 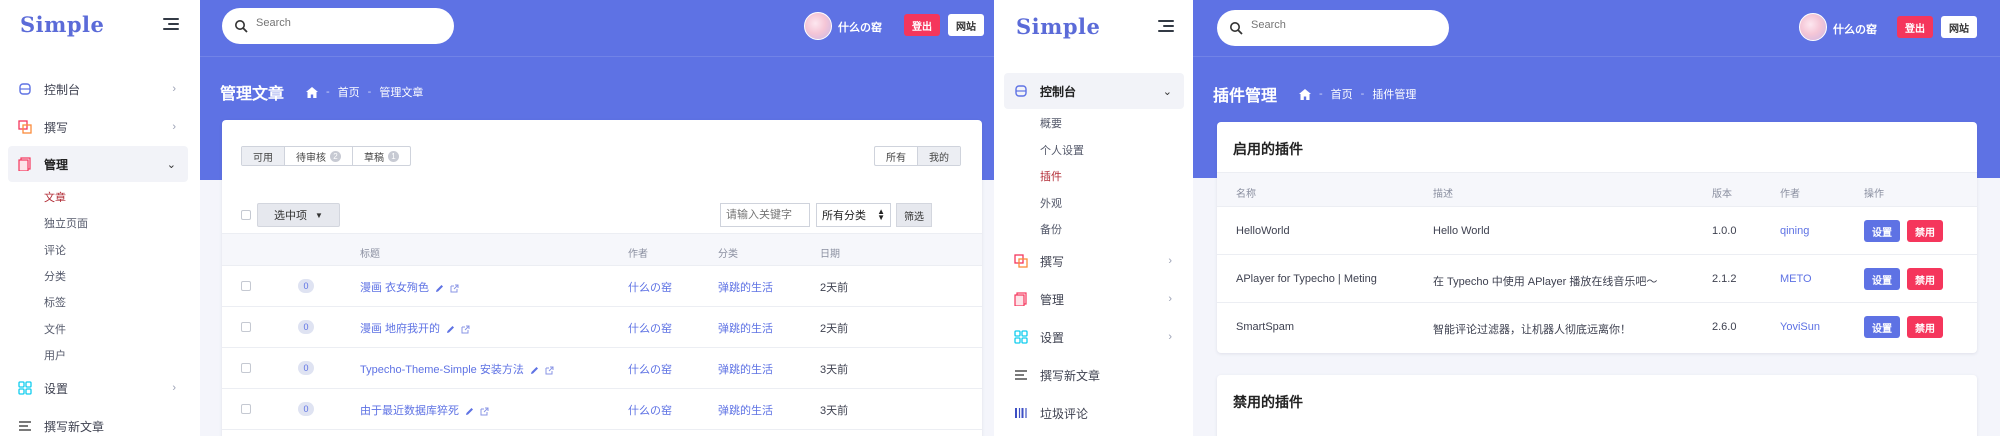 I want to click on post-title: 漫画 地府我开的, so click(x=415, y=328).